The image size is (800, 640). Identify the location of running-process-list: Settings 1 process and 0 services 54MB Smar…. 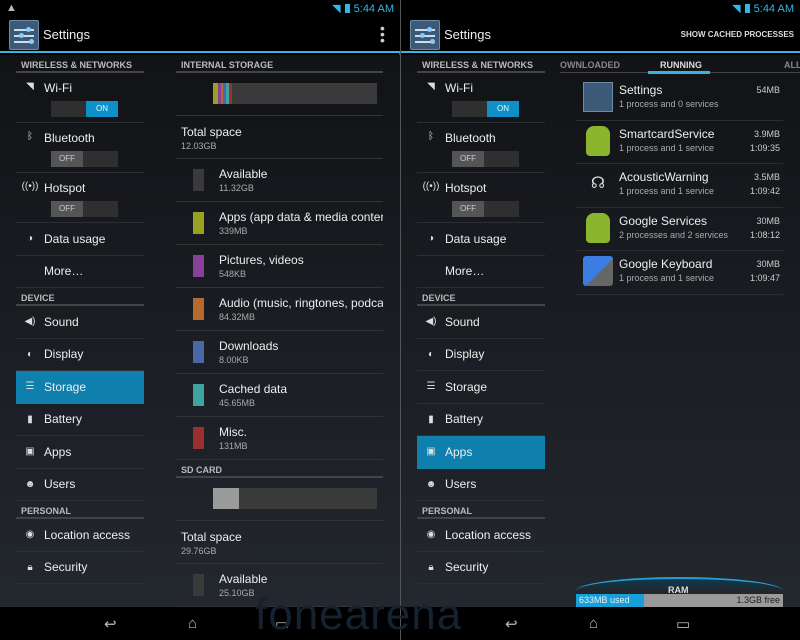
(679, 186).